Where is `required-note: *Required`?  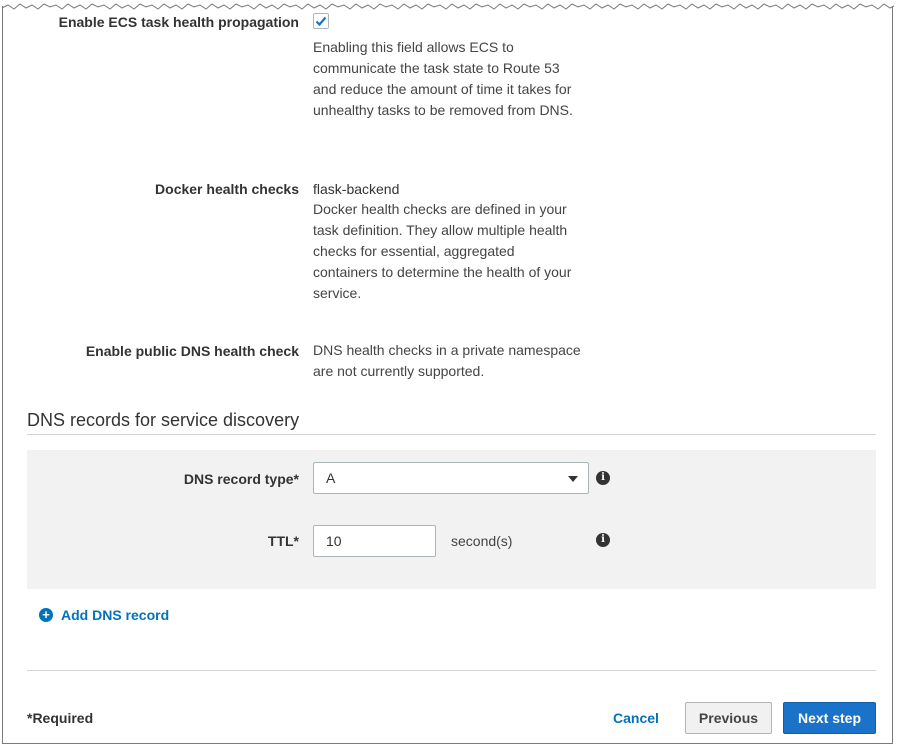
required-note: *Required is located at coordinates (60, 718).